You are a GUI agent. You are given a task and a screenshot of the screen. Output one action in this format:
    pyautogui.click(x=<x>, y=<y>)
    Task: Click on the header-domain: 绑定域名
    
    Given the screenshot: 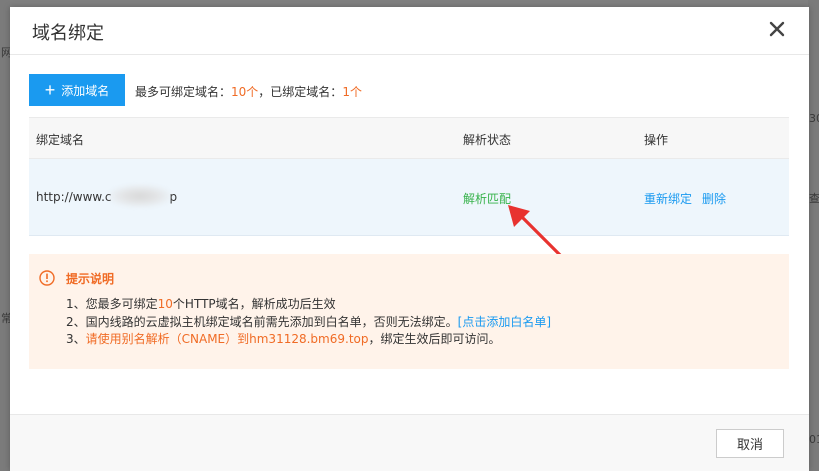 What is the action you would take?
    pyautogui.click(x=60, y=140)
    